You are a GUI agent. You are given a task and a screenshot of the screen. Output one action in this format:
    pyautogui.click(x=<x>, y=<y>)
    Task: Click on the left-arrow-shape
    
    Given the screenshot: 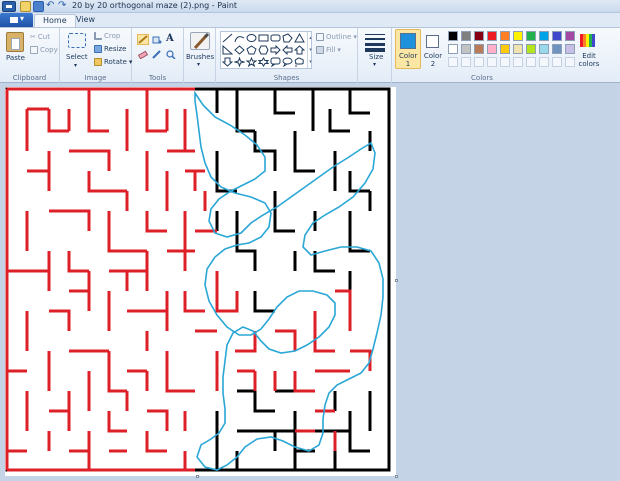 What is the action you would take?
    pyautogui.click(x=287, y=50)
    